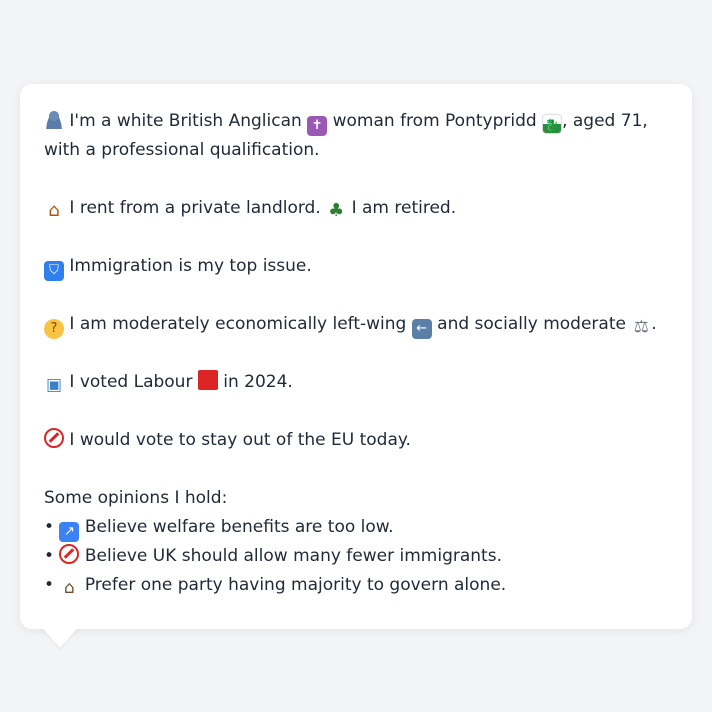 Image resolution: width=712 pixels, height=712 pixels. What do you see at coordinates (190, 266) in the screenshot?
I see `top-issue-text: Immigration is my top issue.` at bounding box center [190, 266].